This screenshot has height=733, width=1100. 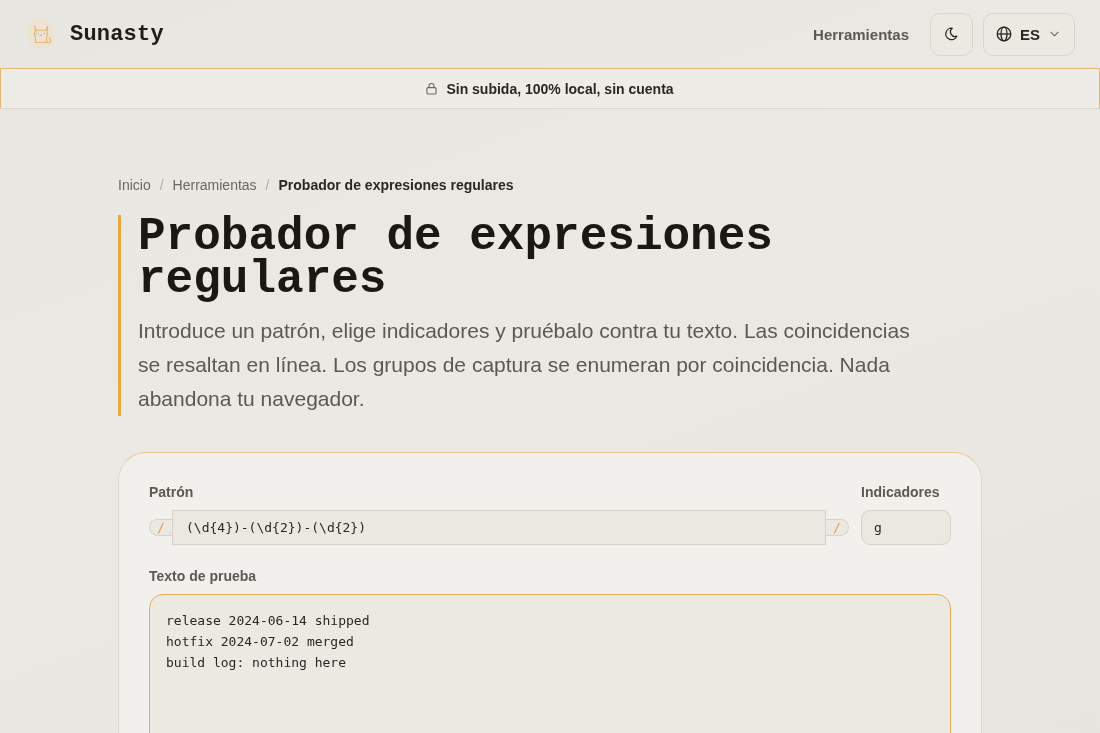 What do you see at coordinates (432, 88) in the screenshot?
I see `lock-icon` at bounding box center [432, 88].